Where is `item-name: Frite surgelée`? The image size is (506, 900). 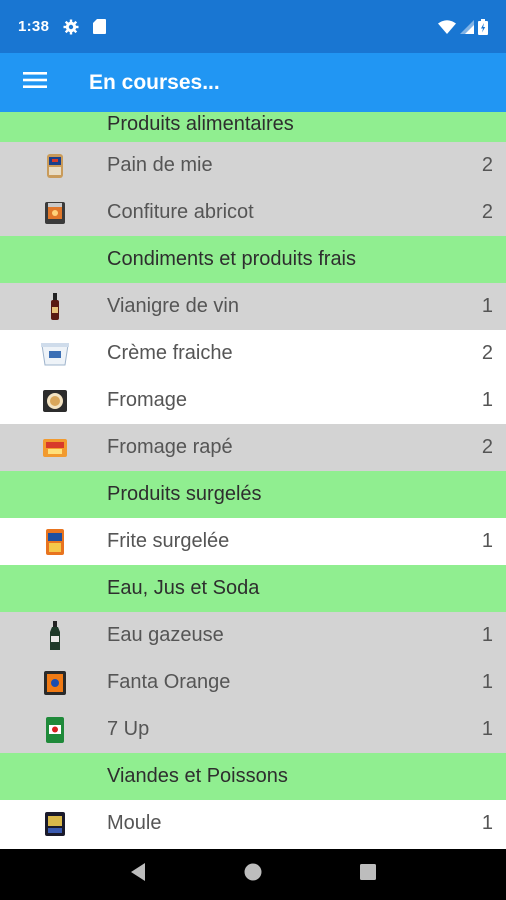 item-name: Frite surgelée is located at coordinates (168, 541).